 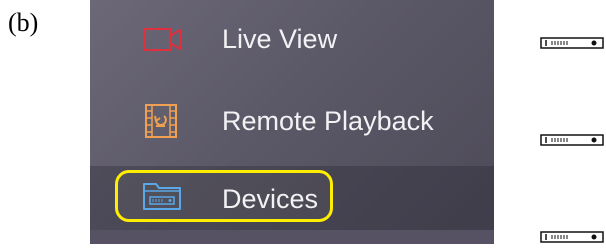 I want to click on video-camera-icon, so click(x=162, y=39).